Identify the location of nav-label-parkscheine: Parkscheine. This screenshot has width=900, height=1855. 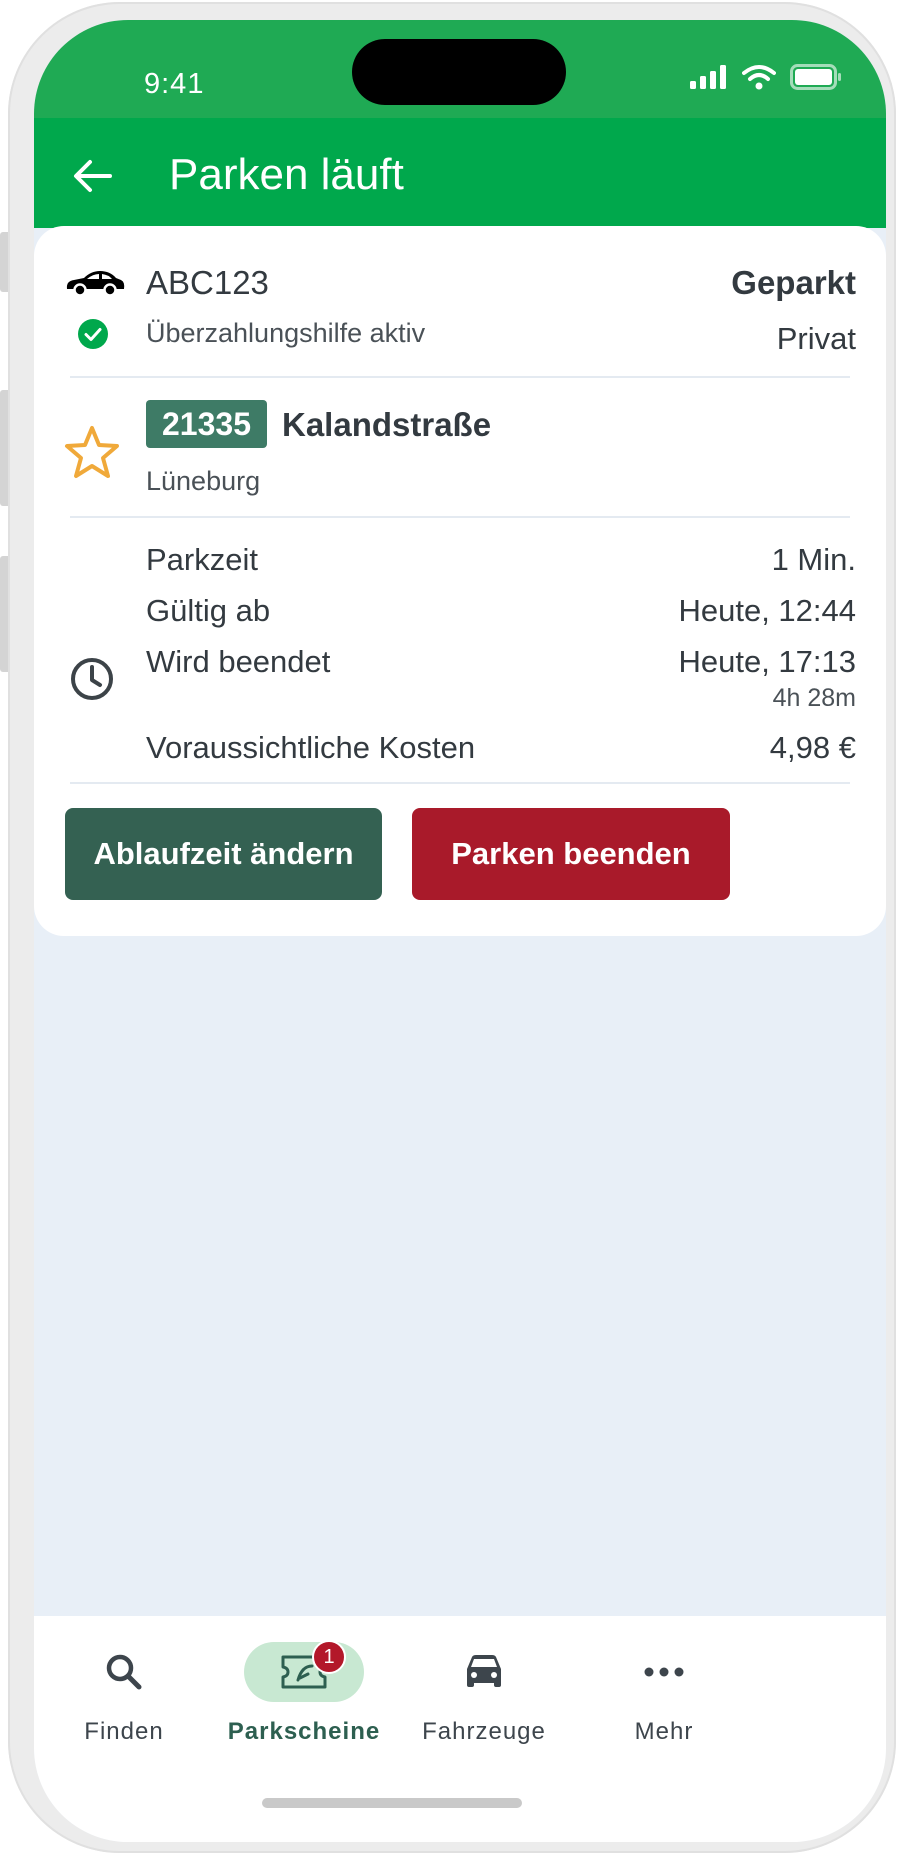
(304, 1731).